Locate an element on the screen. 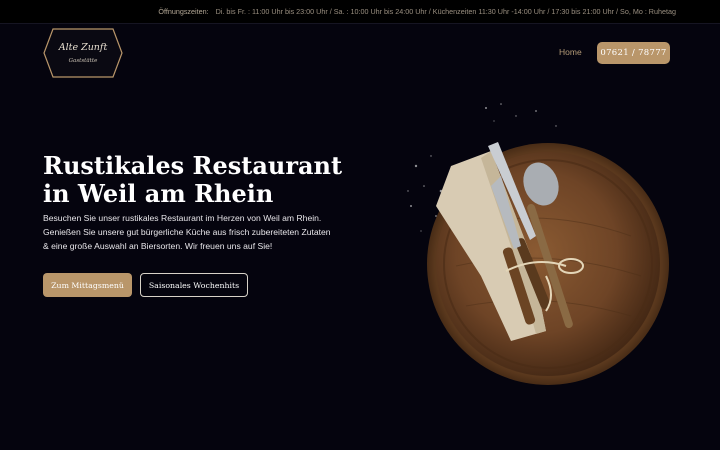 This screenshot has height=450, width=720. logo-subtitle: Gaststätte is located at coordinates (83, 61).